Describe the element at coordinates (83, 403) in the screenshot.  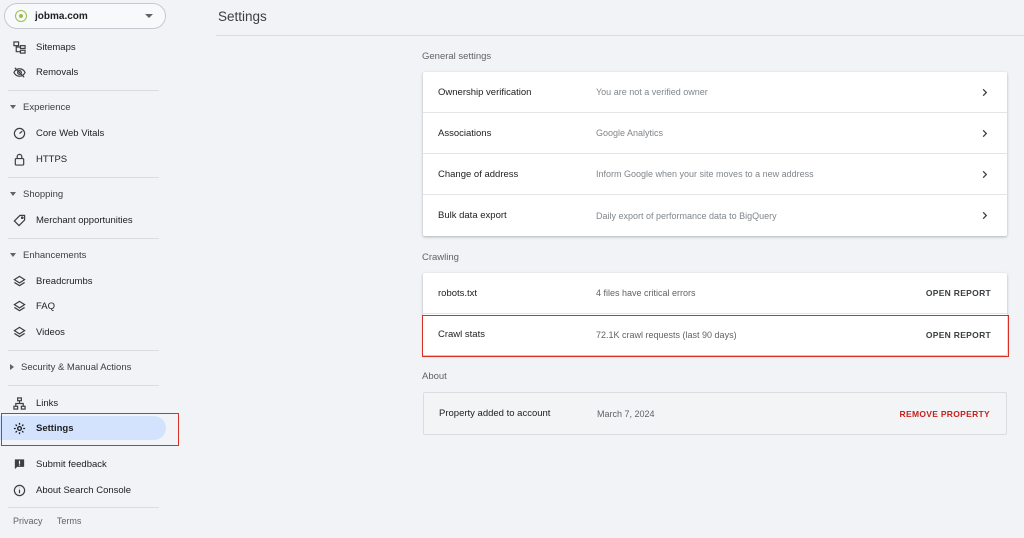
I see `sidebar-item-links: Links` at that location.